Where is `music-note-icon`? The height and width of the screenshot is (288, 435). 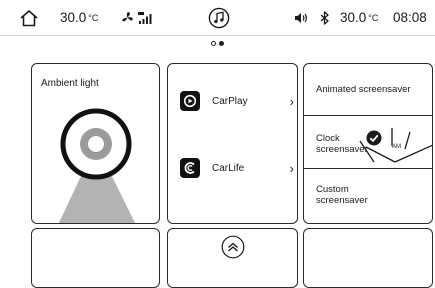 music-note-icon is located at coordinates (219, 17).